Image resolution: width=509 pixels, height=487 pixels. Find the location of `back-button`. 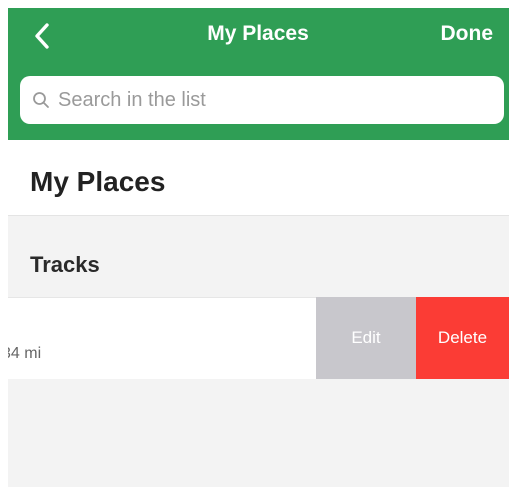

back-button is located at coordinates (42, 36).